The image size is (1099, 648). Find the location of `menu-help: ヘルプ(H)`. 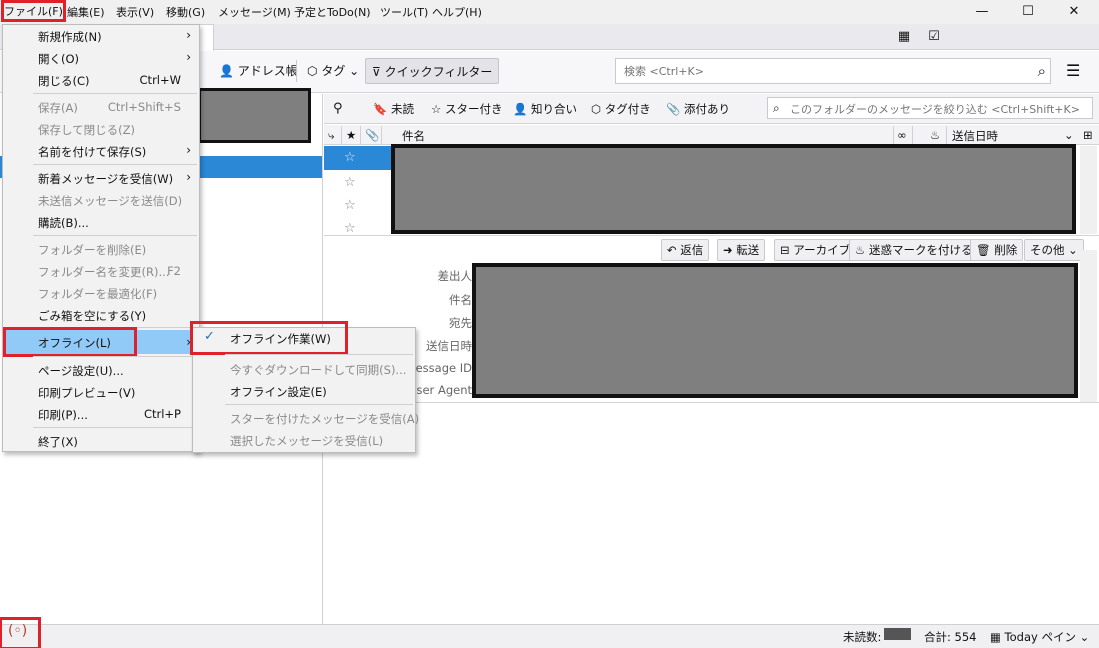

menu-help: ヘルプ(H) is located at coordinates (457, 12).